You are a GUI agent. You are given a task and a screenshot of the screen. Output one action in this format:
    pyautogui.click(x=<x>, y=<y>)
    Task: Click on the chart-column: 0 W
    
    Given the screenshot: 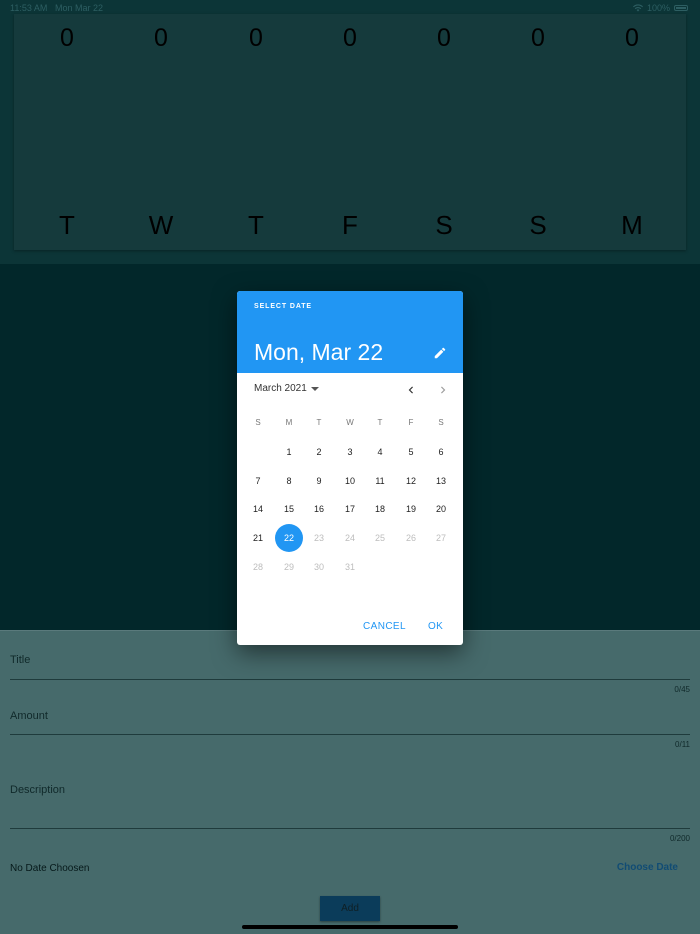 What is the action you would take?
    pyautogui.click(x=161, y=132)
    